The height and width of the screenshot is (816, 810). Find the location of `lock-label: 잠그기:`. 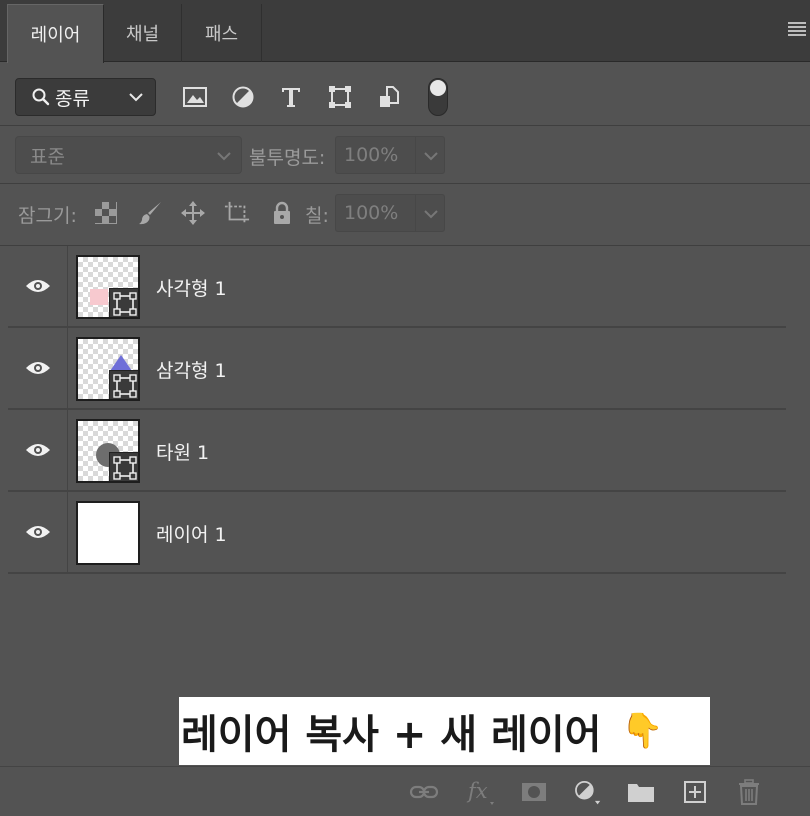

lock-label: 잠그기: is located at coordinates (47, 216).